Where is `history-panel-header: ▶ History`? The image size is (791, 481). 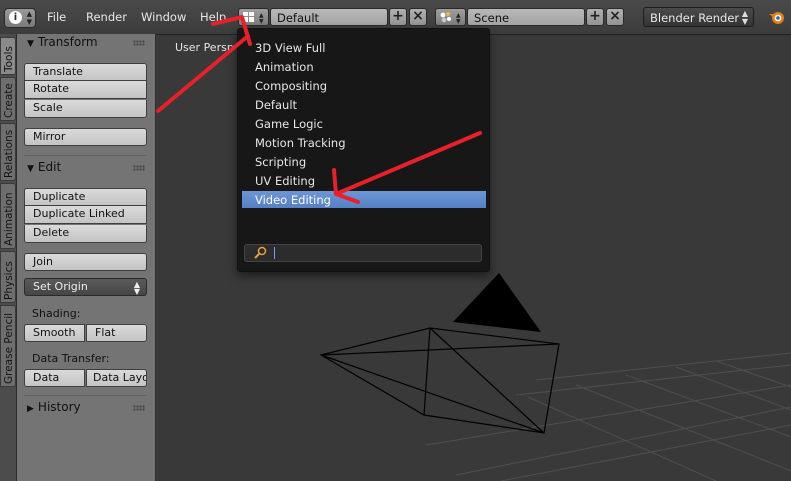
history-panel-header: ▶ History is located at coordinates (54, 407).